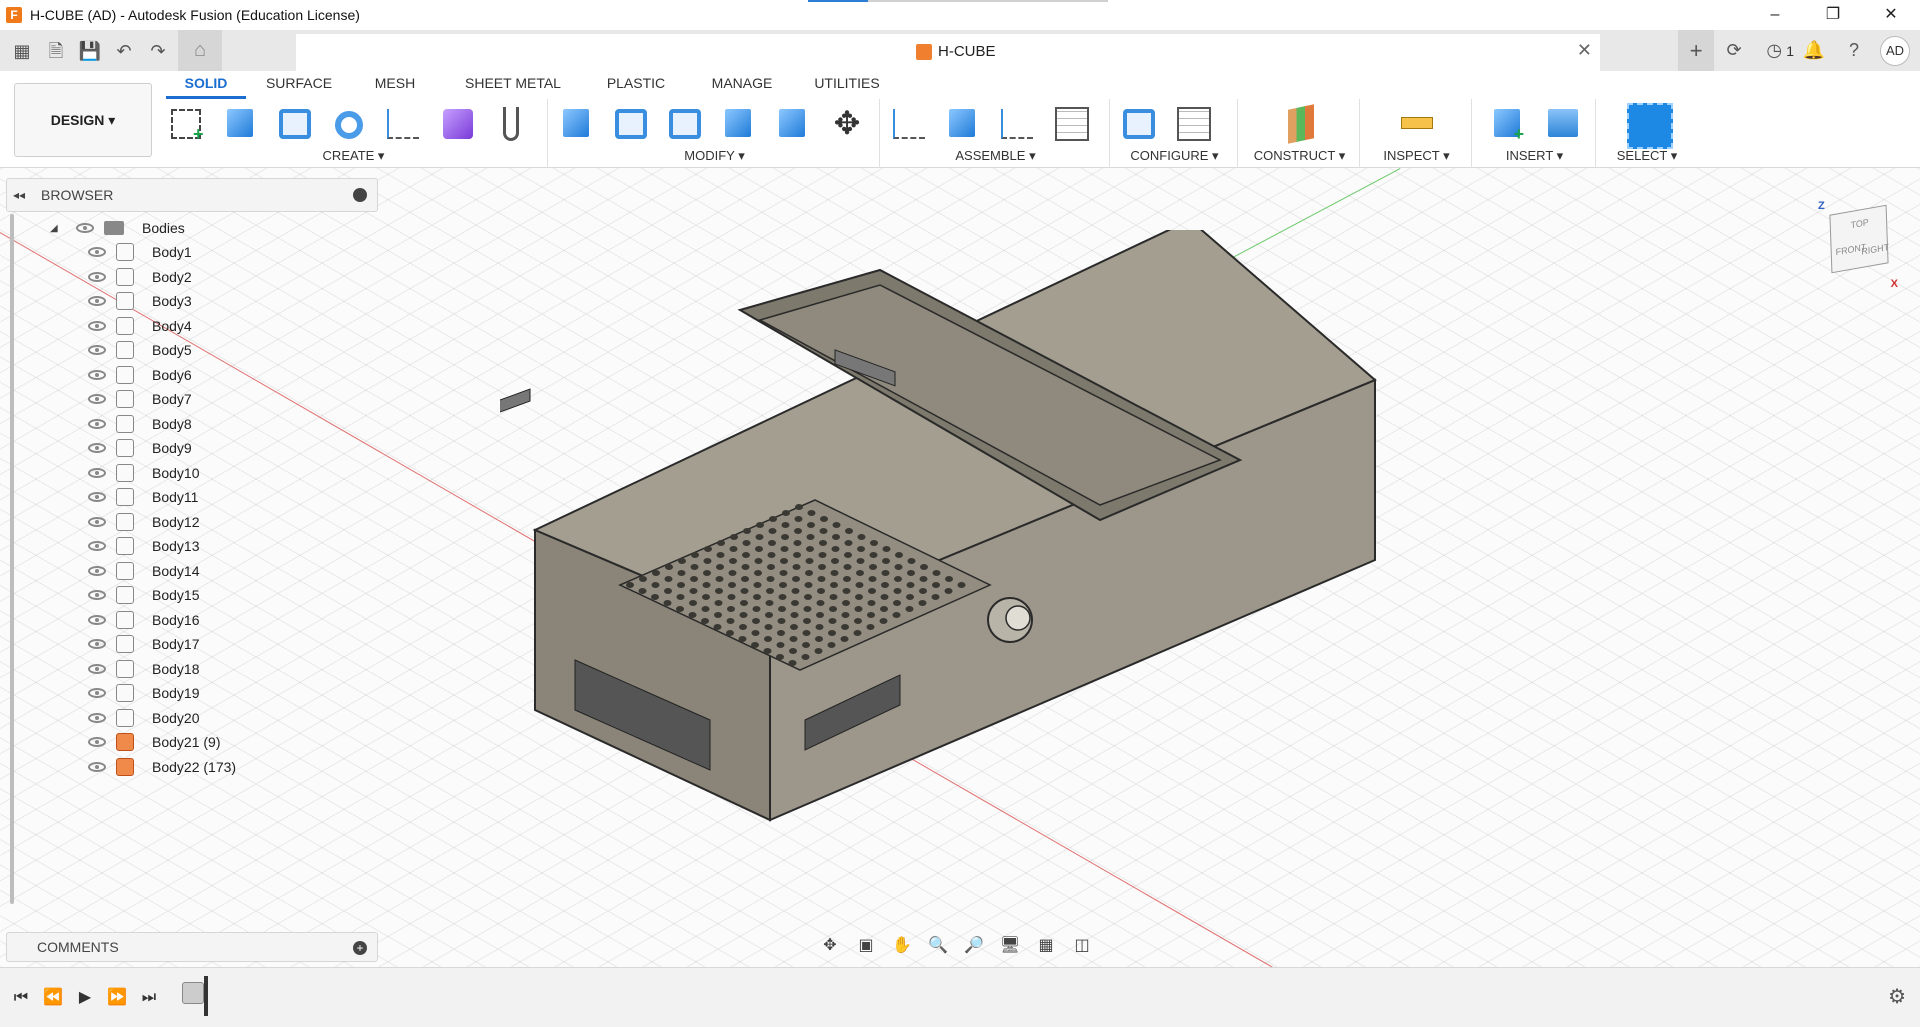 This screenshot has height=1027, width=1920. What do you see at coordinates (140, 375) in the screenshot?
I see `body-row: Body6` at bounding box center [140, 375].